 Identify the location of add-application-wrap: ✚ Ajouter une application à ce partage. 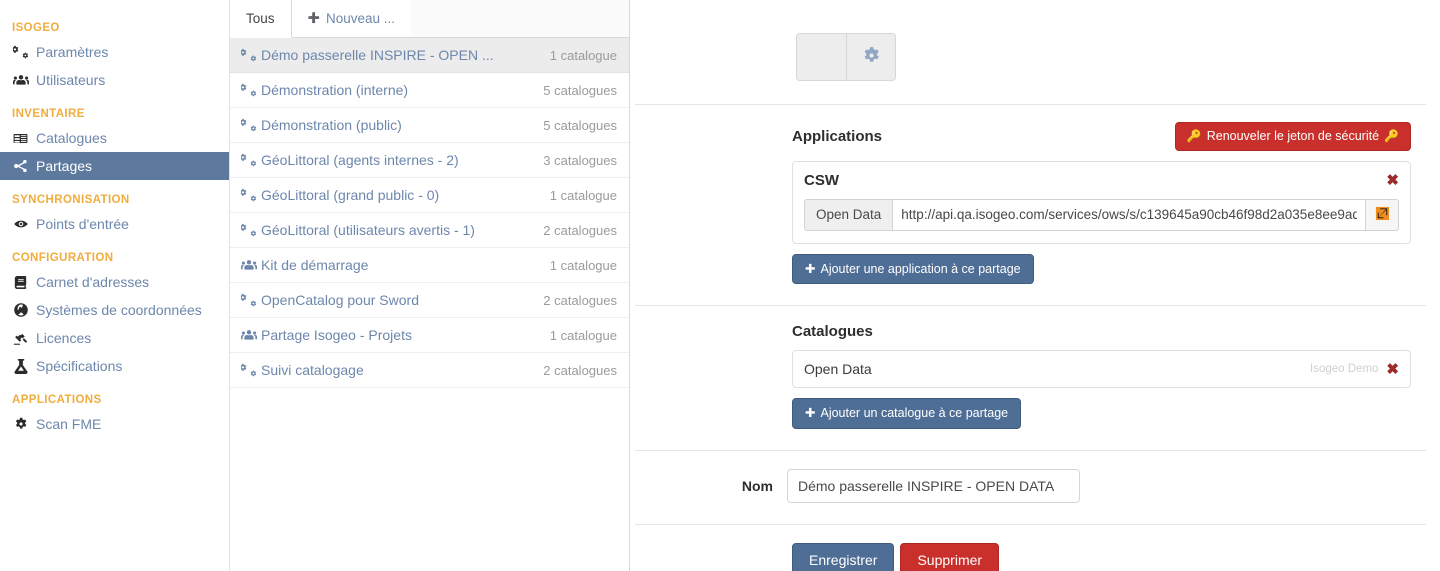
(1109, 268).